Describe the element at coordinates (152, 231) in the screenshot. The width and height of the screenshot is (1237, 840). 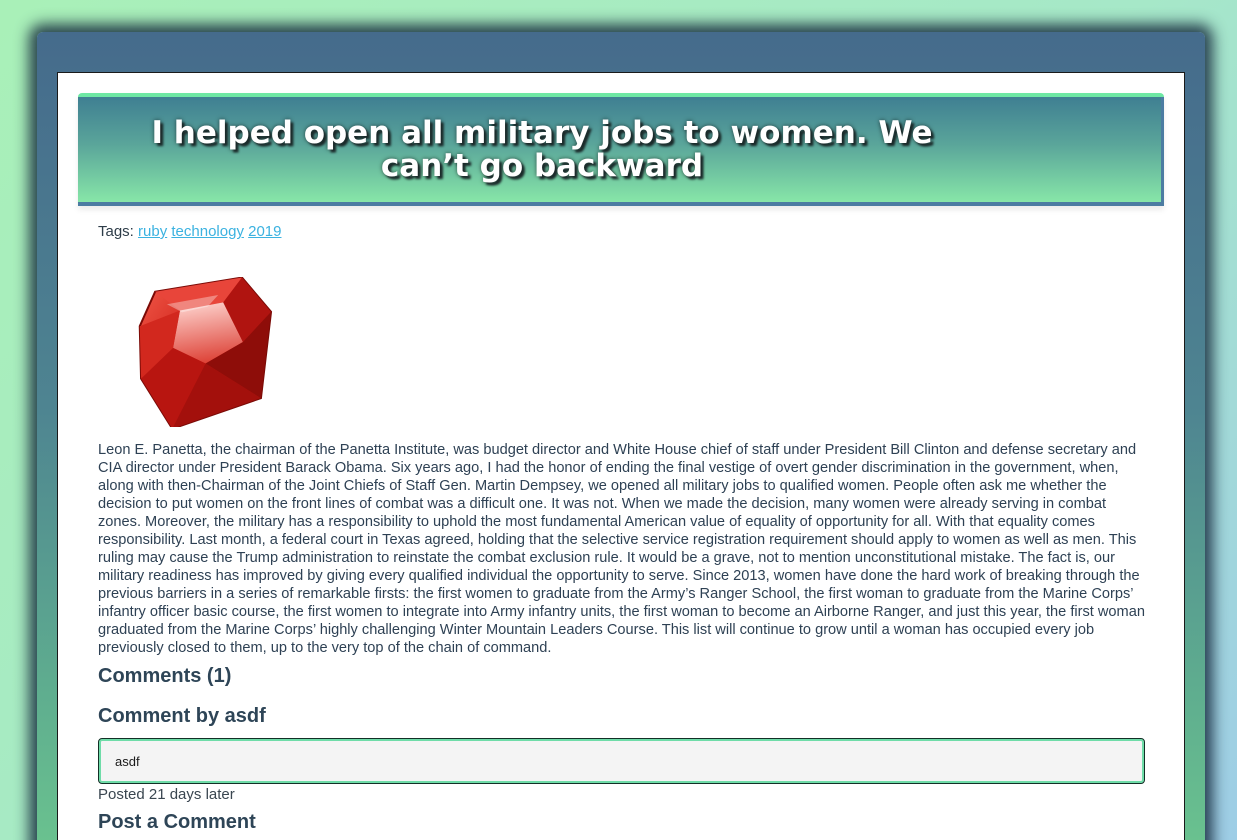
I see `tag-link-ruby: ruby` at that location.